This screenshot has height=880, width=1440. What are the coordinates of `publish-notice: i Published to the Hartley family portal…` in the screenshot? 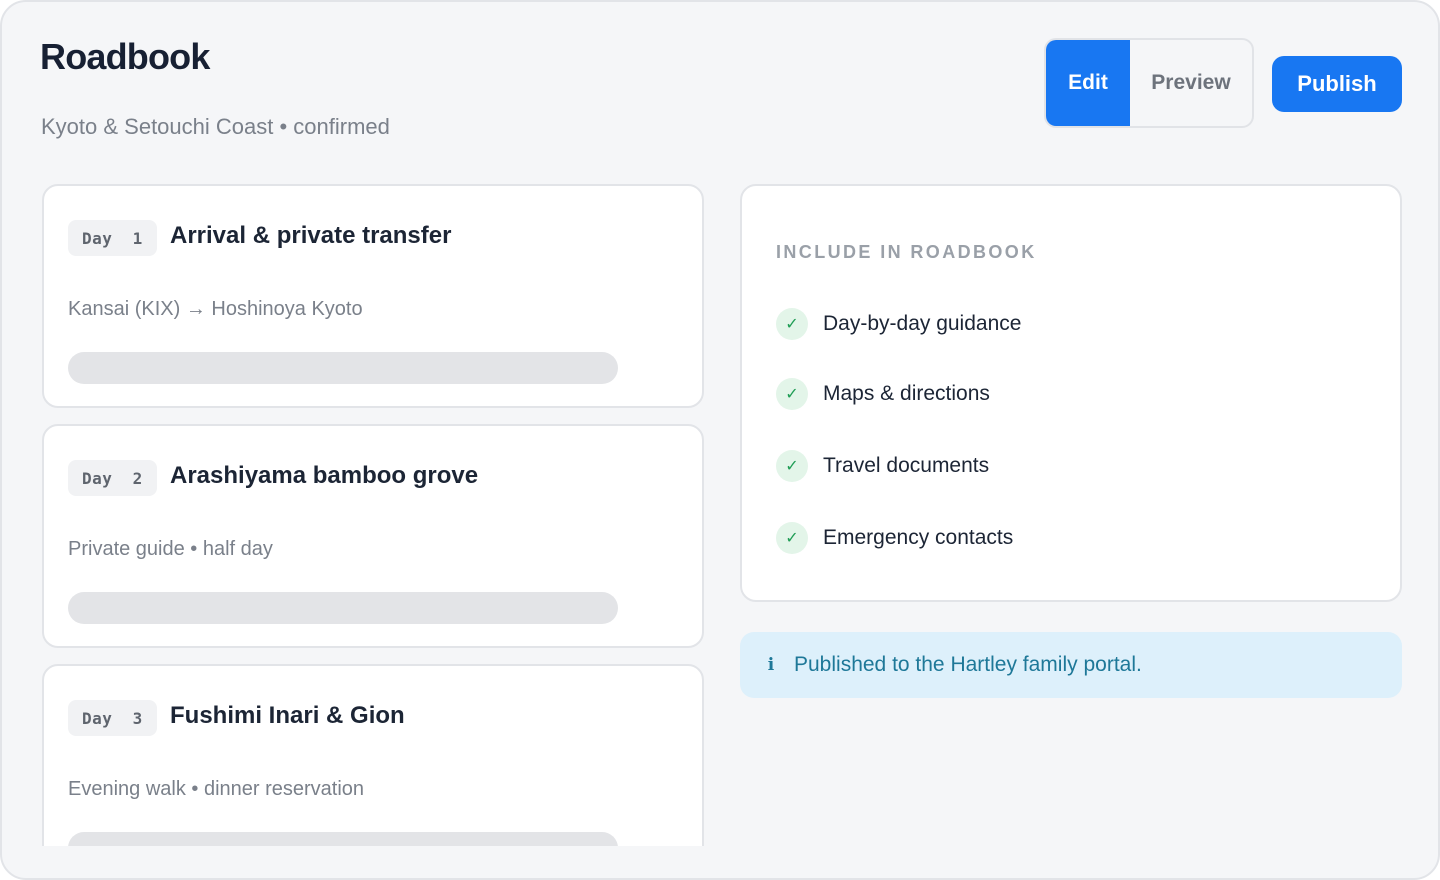 It's located at (1071, 665).